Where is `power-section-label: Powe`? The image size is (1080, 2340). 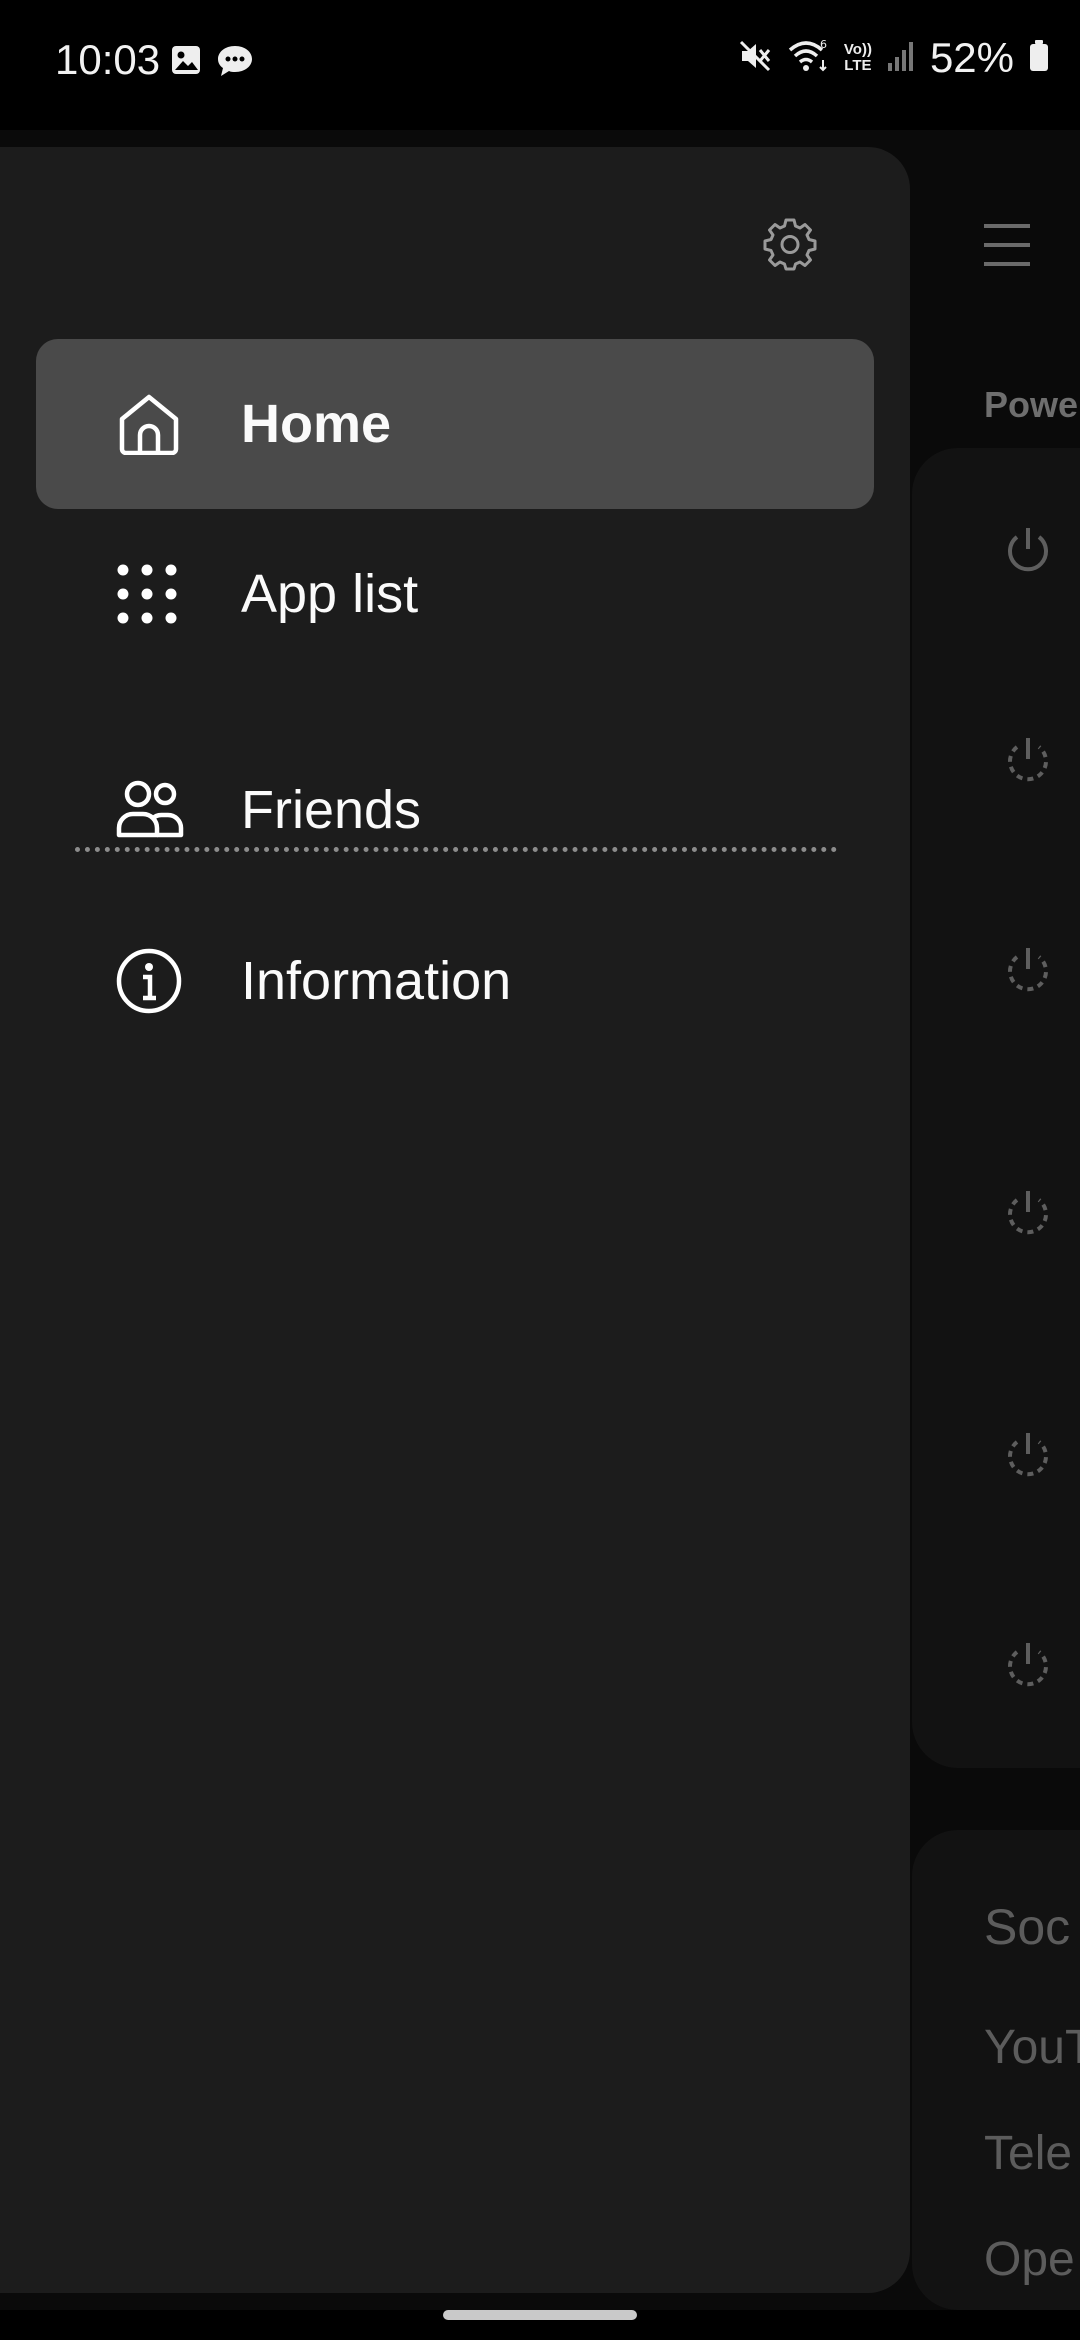 power-section-label: Powe is located at coordinates (1031, 404).